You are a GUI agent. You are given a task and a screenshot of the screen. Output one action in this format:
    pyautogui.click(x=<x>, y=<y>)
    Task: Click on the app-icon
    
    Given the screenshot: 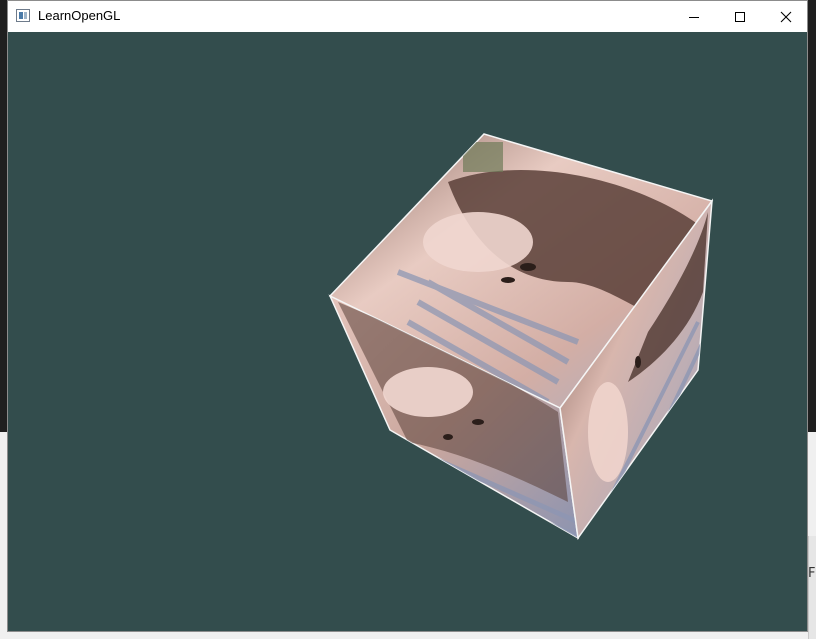 What is the action you would take?
    pyautogui.click(x=23, y=15)
    